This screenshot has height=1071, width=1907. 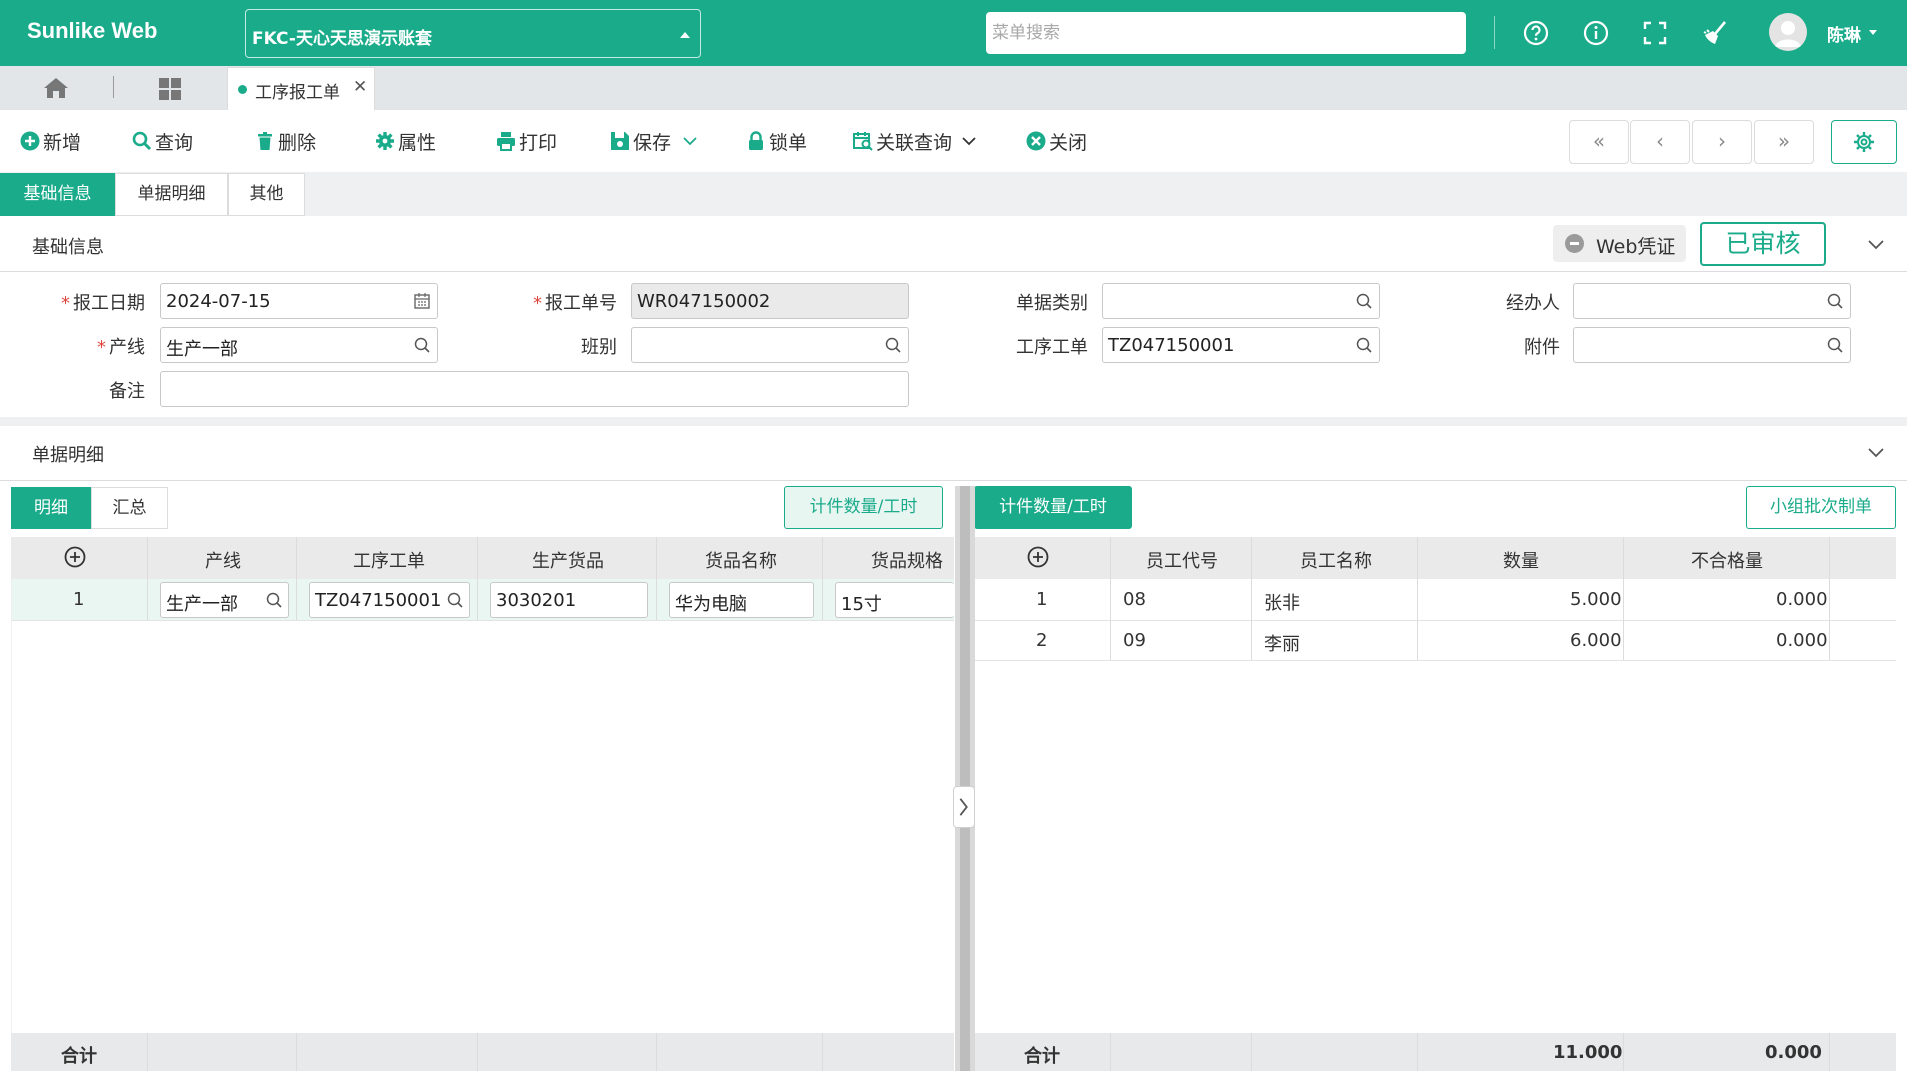 What do you see at coordinates (1793, 1052) in the screenshot?
I see `total-defect: 0.000` at bounding box center [1793, 1052].